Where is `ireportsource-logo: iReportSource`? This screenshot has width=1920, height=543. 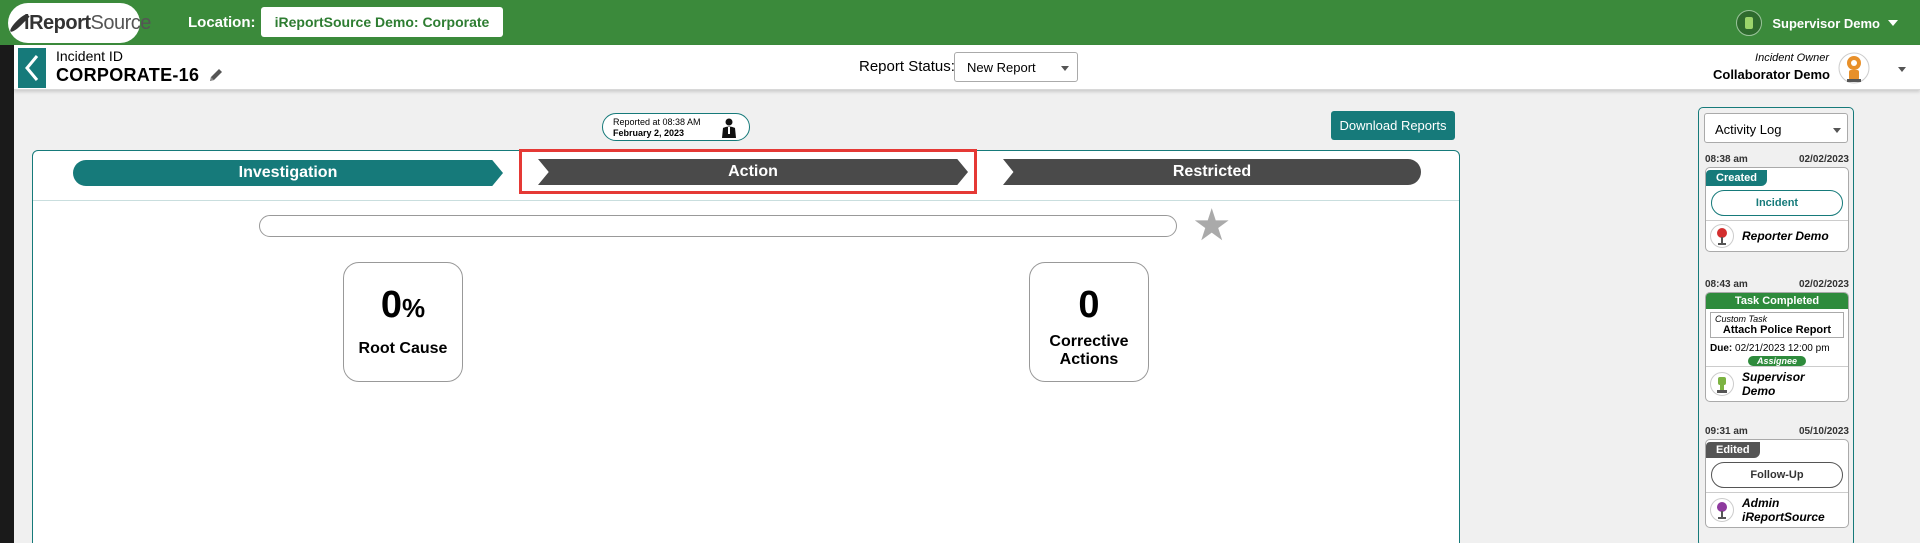
ireportsource-logo: iReportSource is located at coordinates (79, 23).